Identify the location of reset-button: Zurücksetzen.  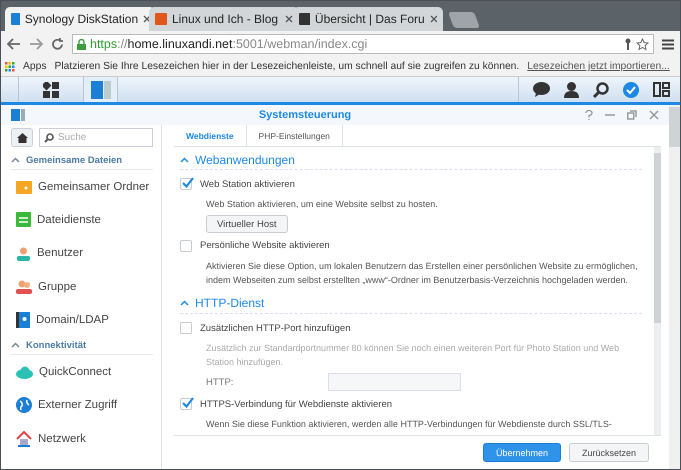
(608, 452).